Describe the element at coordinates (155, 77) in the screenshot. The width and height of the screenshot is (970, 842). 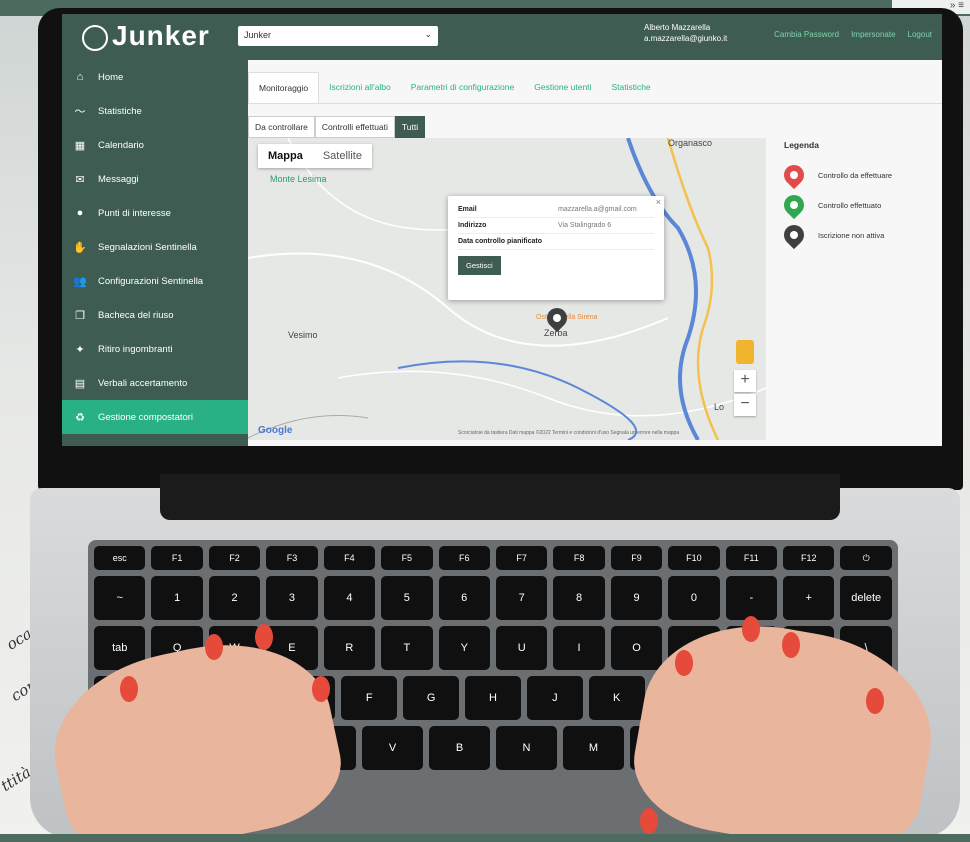
I see `sidebar-item: ⌂ Home` at that location.